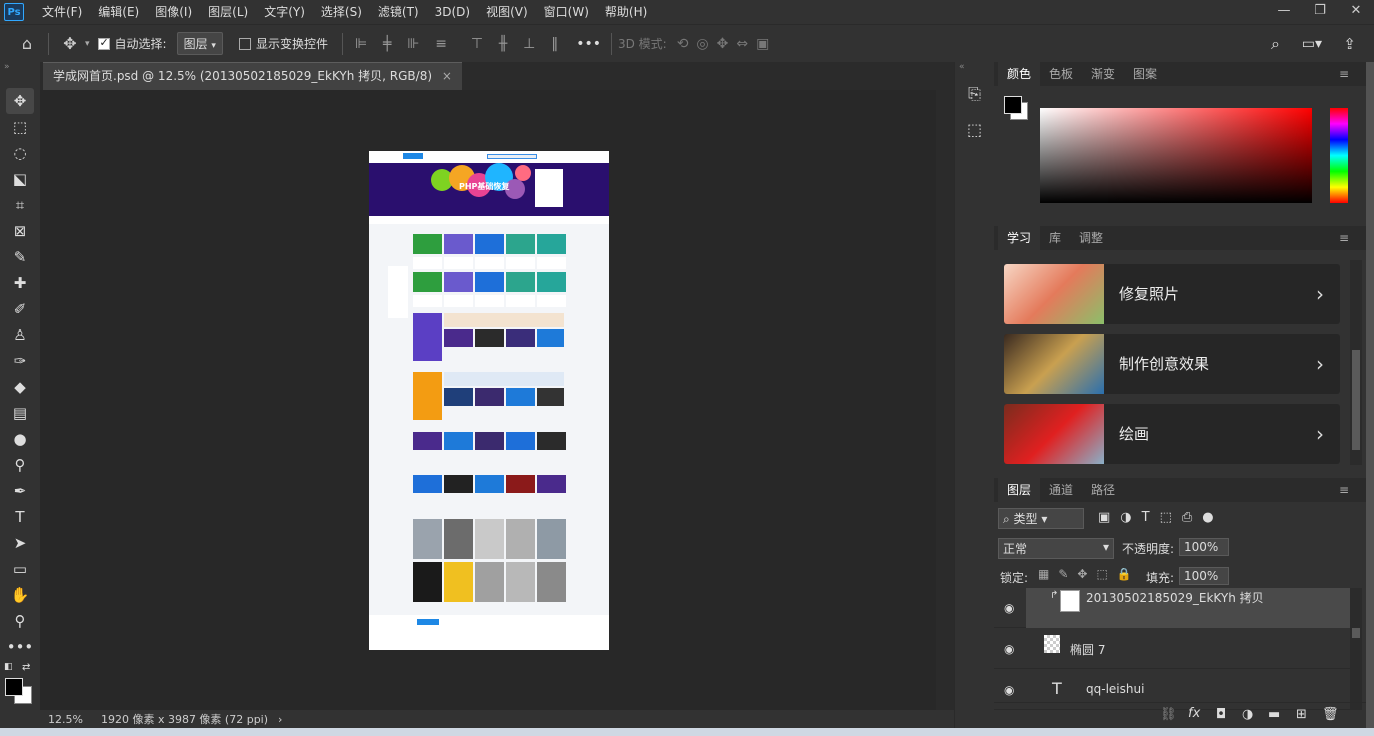 The image size is (1374, 736). Describe the element at coordinates (20, 127) in the screenshot. I see `marquee-tool-icon: ⬚` at that location.